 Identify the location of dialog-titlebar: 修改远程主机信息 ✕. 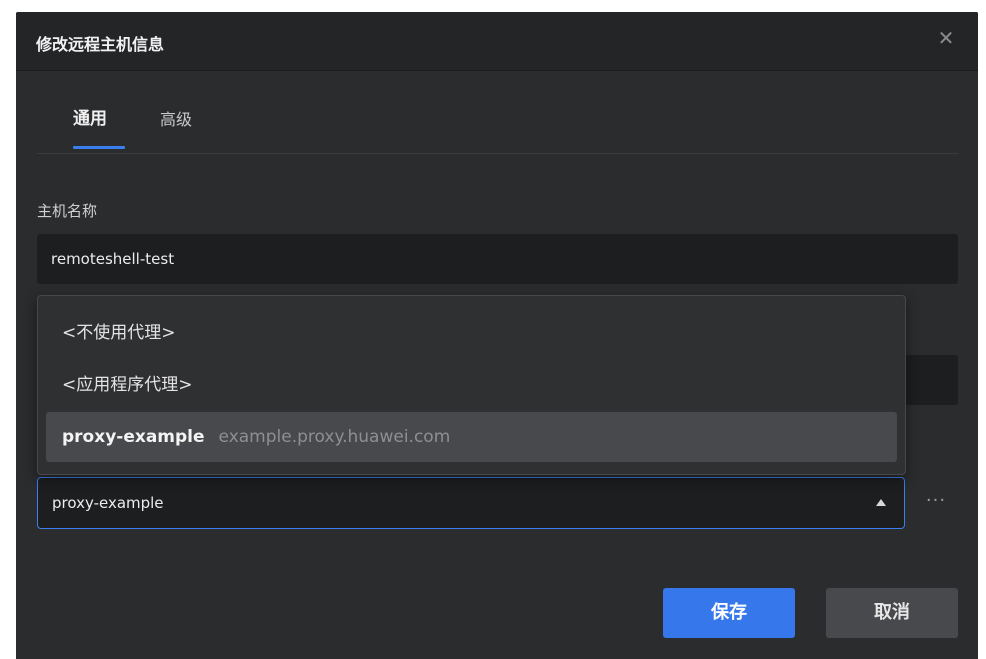
(497, 41).